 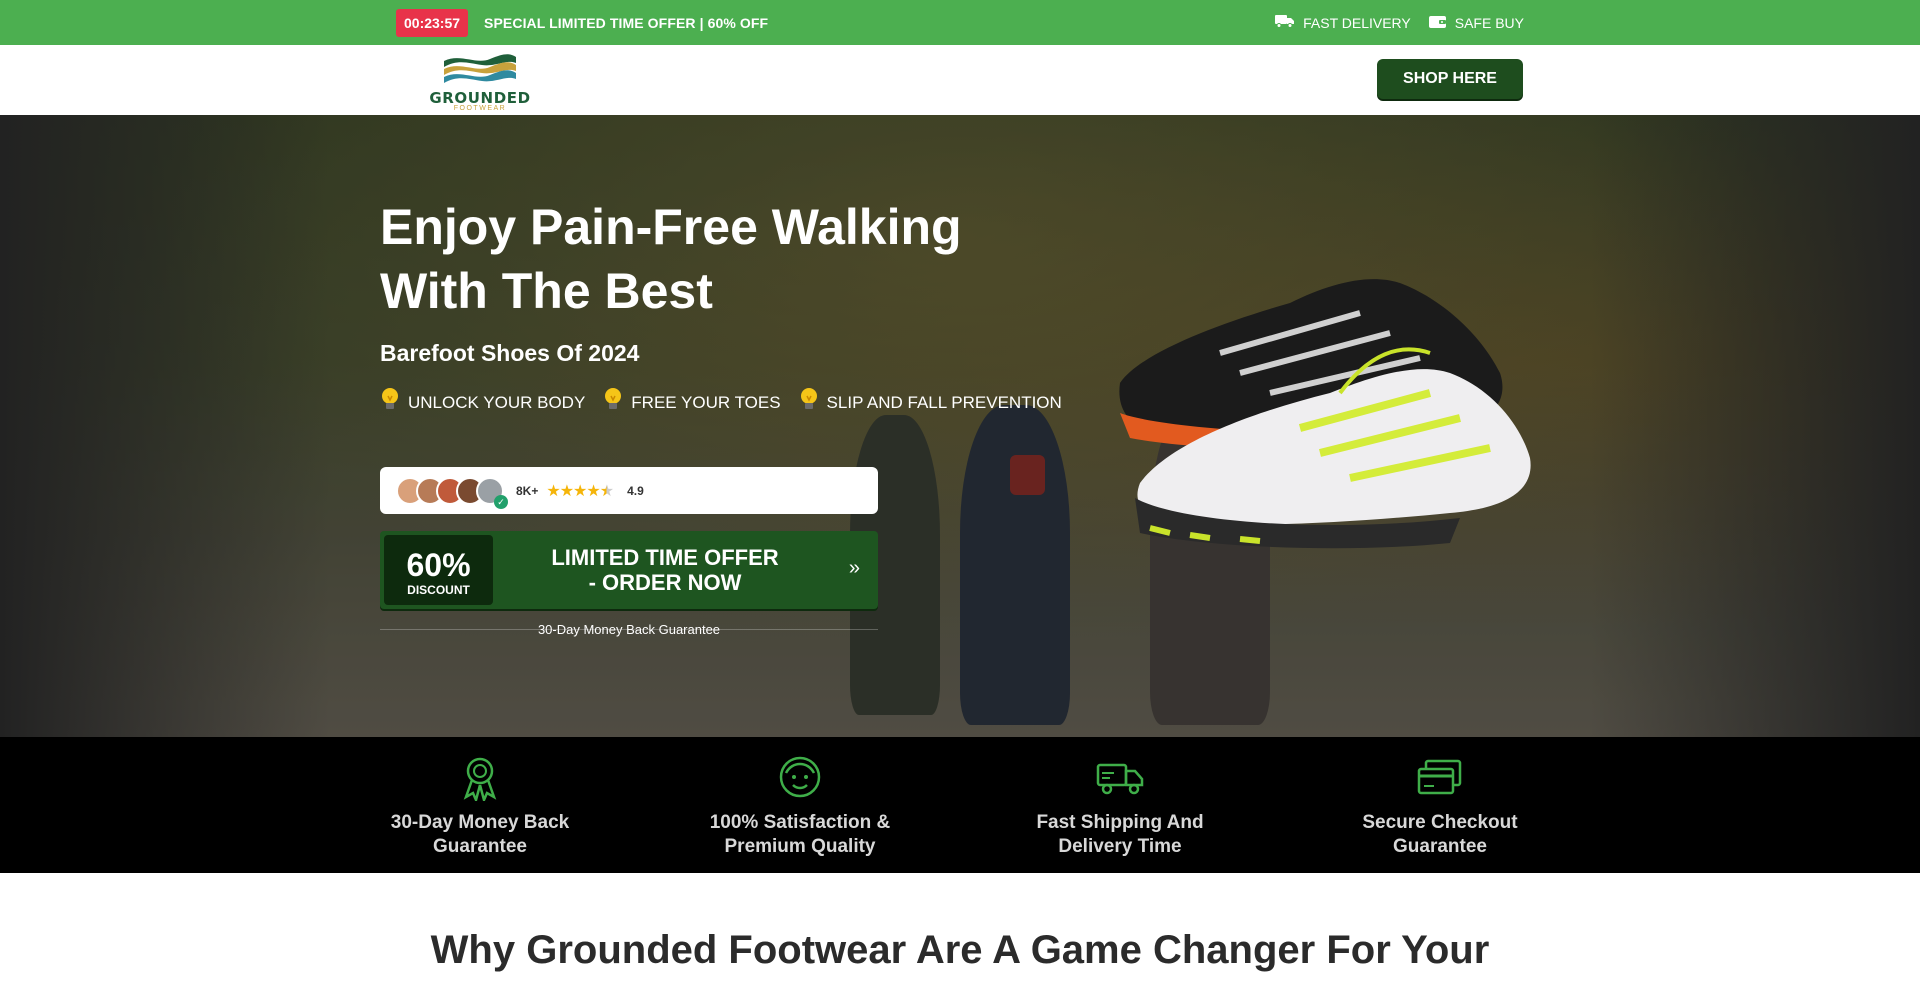 What do you see at coordinates (480, 108) in the screenshot?
I see `logo-subtext: FOOTWEAR` at bounding box center [480, 108].